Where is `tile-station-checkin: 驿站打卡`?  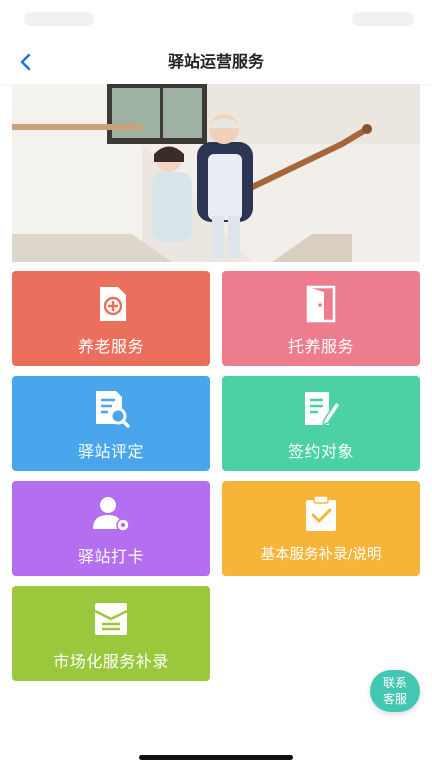
tile-station-checkin: 驿站打卡 is located at coordinates (111, 528).